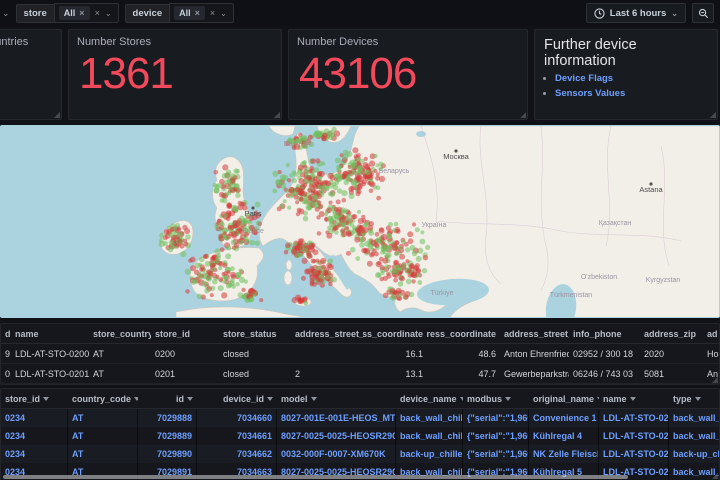 This screenshot has width=720, height=480. Describe the element at coordinates (336, 418) in the screenshot. I see `table-cell: 8027-001E-001E-HEOS_MT` at that location.